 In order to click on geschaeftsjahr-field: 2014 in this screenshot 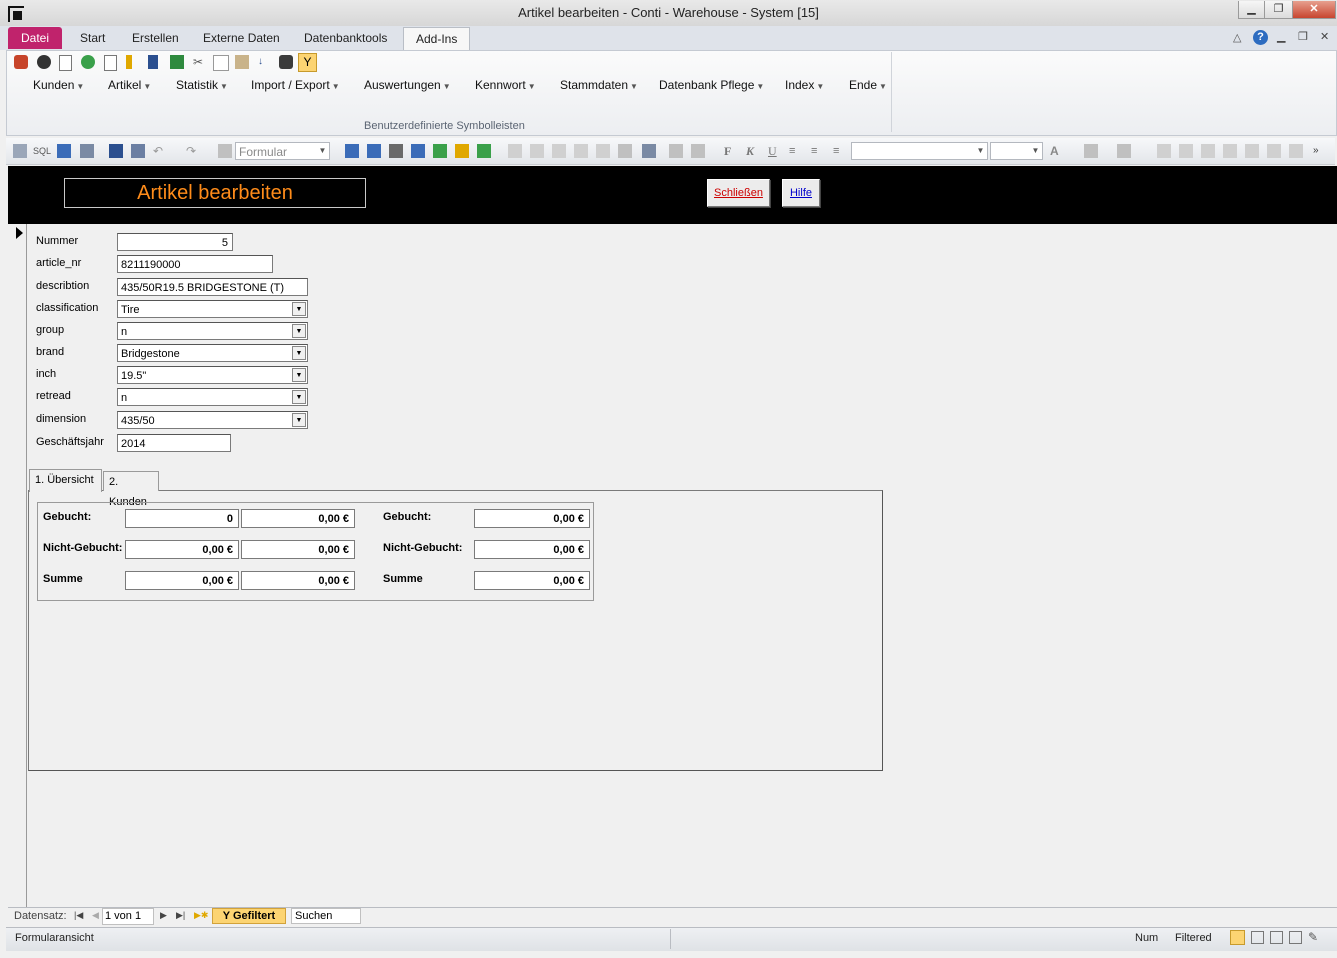, I will do `click(174, 443)`.